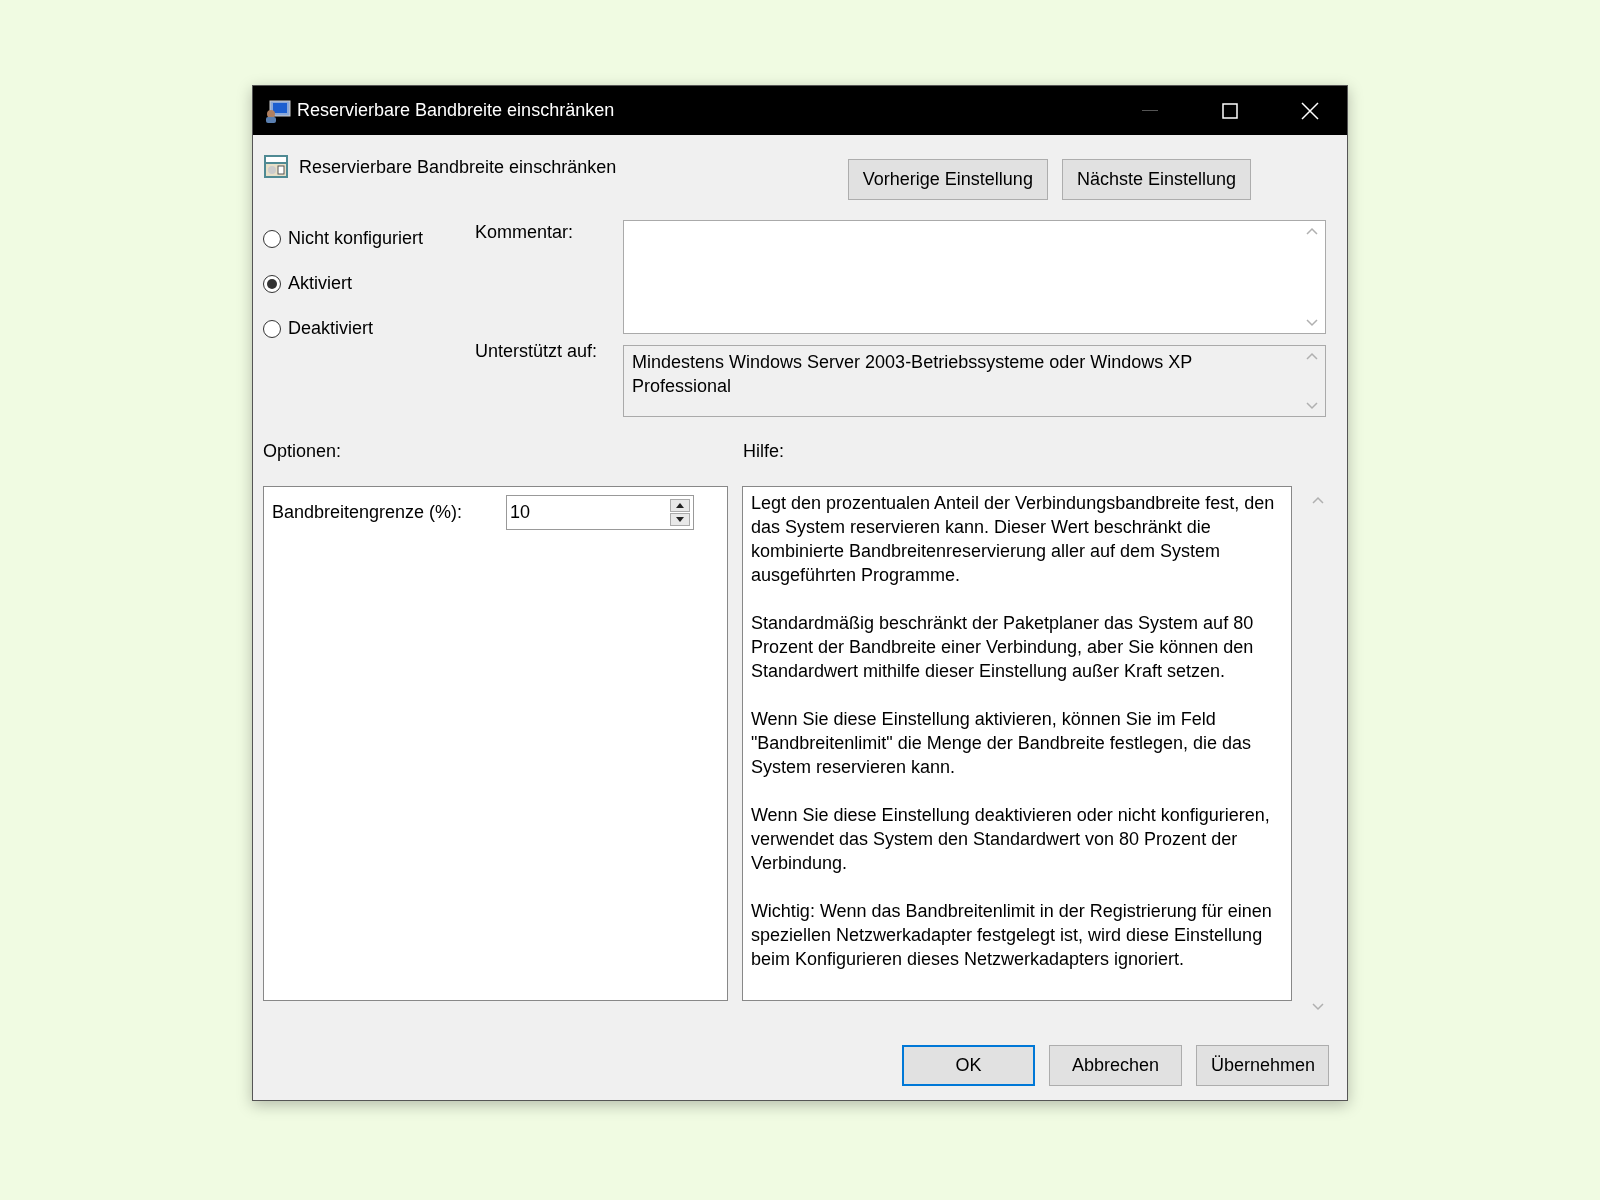 This screenshot has width=1600, height=1200. I want to click on close-icon, so click(1310, 110).